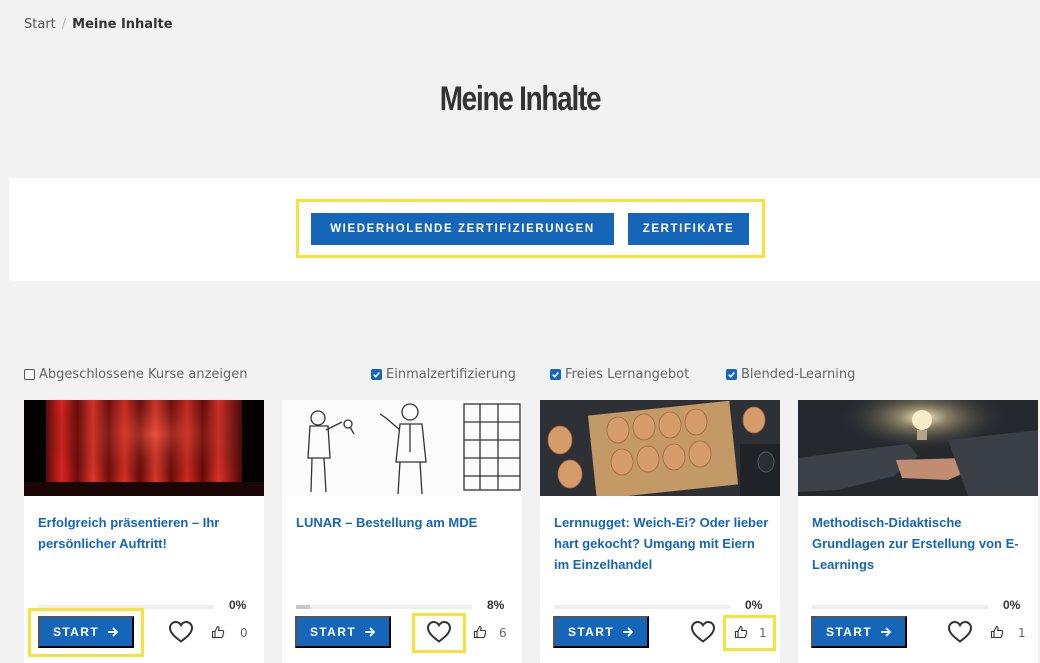  Describe the element at coordinates (451, 374) in the screenshot. I see `filter-one-time-certification-label: Einmalzertifizierung` at that location.